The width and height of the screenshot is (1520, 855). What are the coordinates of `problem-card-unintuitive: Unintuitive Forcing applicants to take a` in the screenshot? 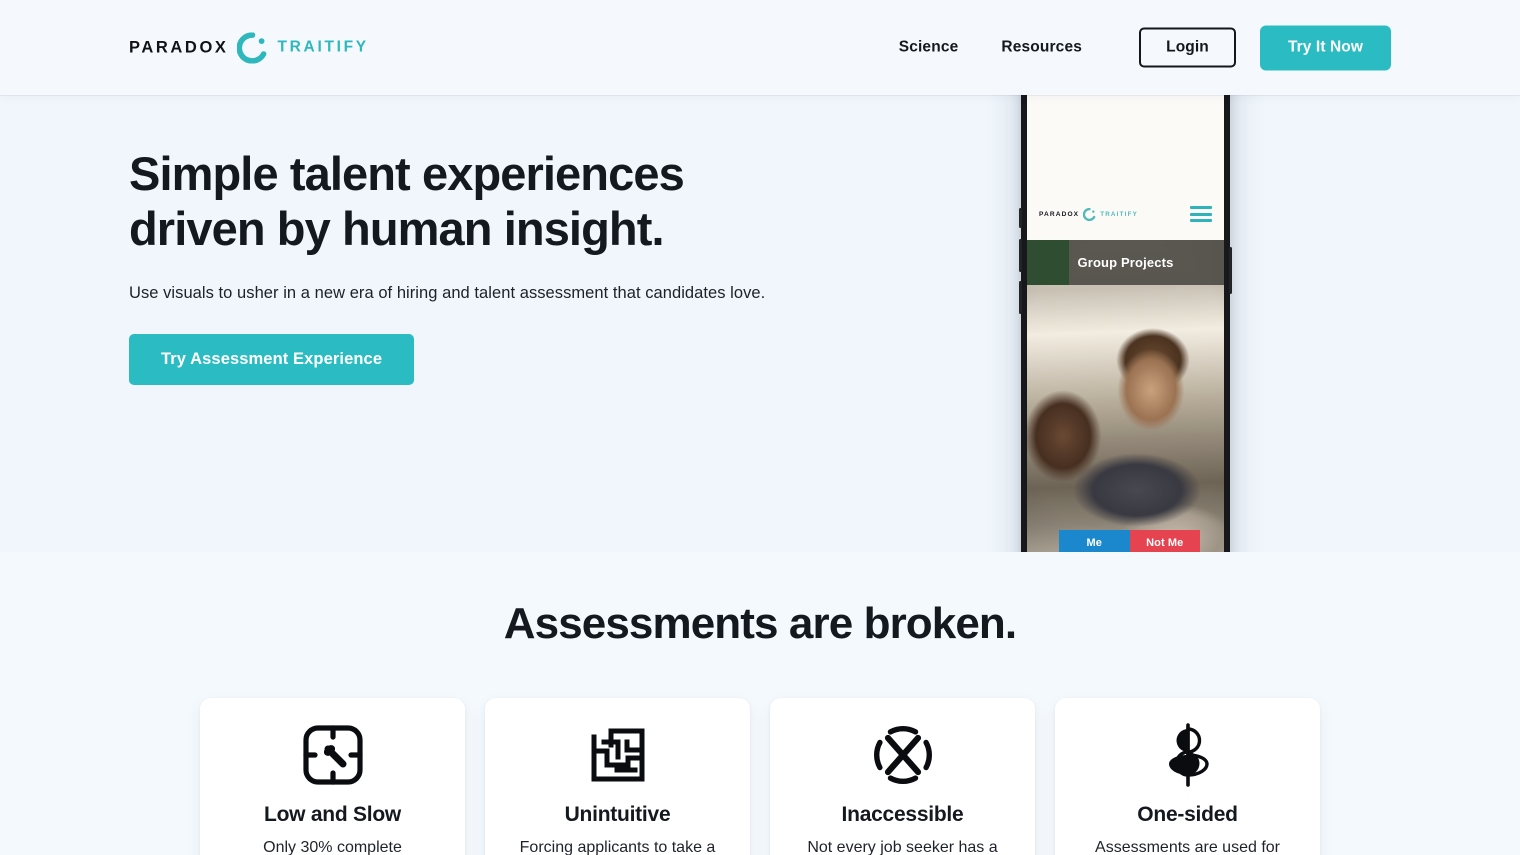 It's located at (617, 776).